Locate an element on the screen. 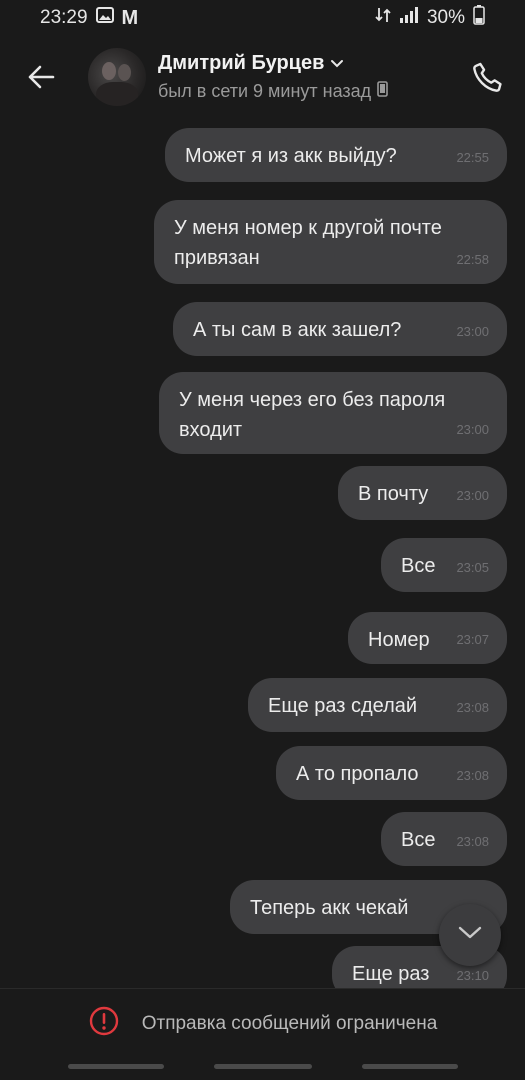  contact-name: Дмитрий Бурцев is located at coordinates (241, 63).